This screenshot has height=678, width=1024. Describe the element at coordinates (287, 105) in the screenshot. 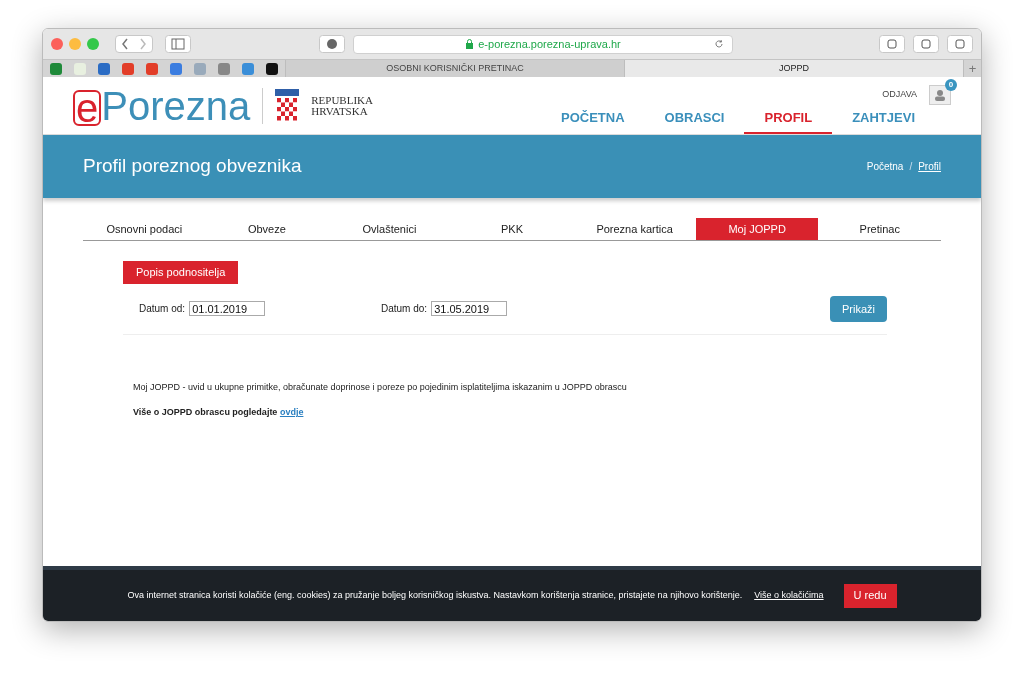

I see `coat-of-arms-icon` at that location.